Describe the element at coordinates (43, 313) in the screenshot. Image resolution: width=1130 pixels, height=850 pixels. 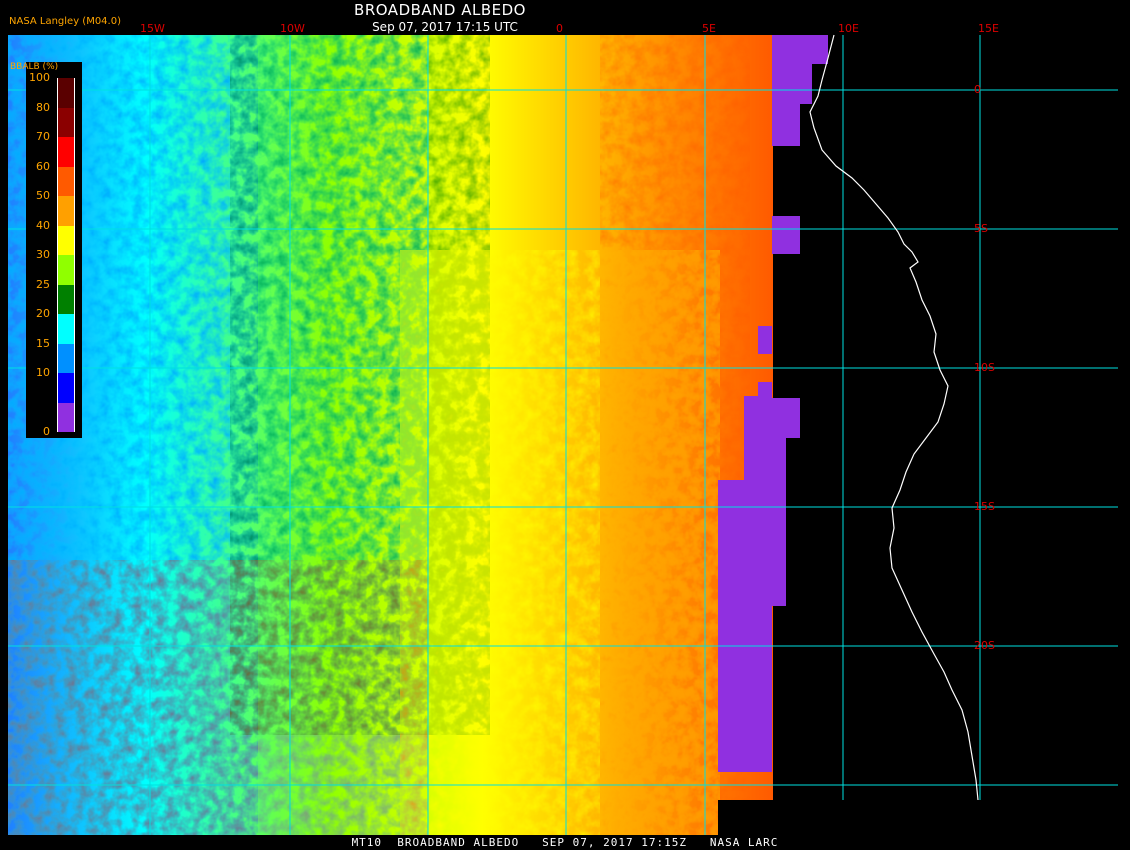
I see `legend-label: 20` at that location.